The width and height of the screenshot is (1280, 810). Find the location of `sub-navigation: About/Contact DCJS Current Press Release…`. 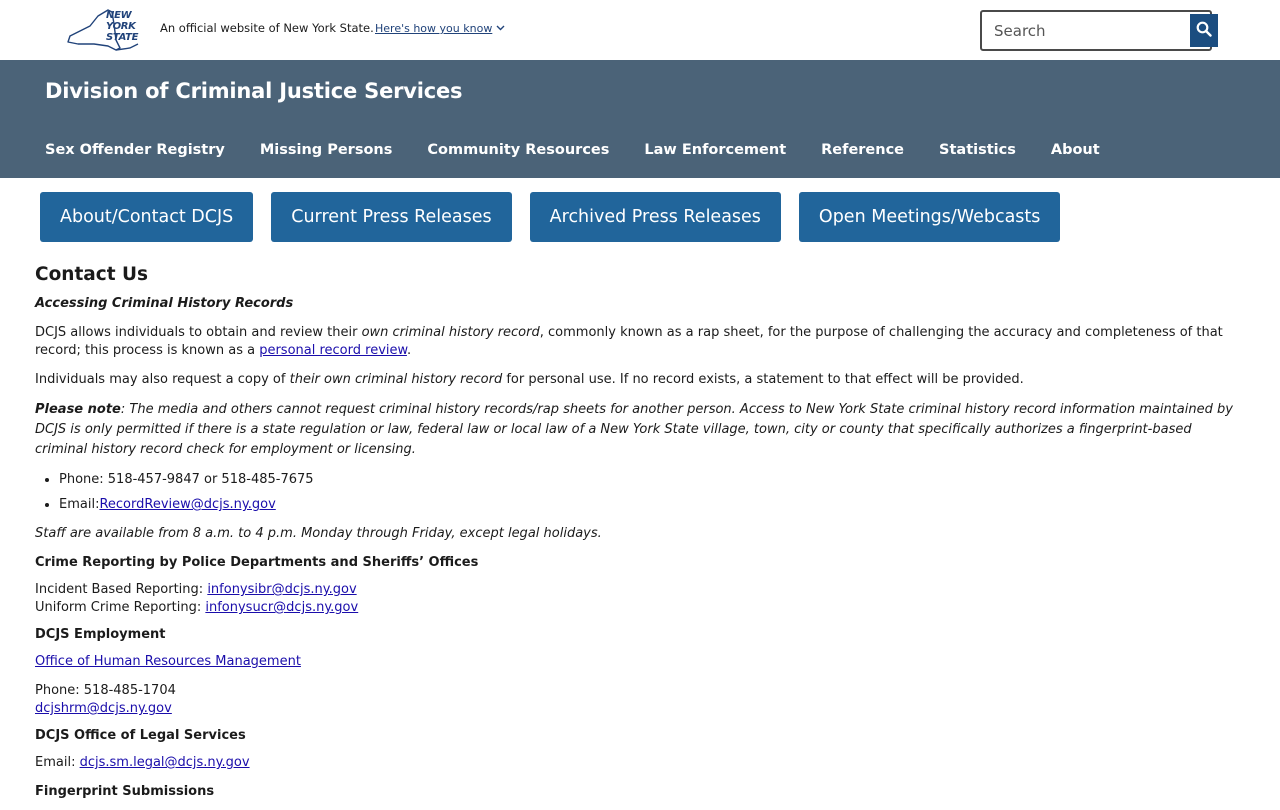

sub-navigation: About/Contact DCJS Current Press Release… is located at coordinates (550, 217).